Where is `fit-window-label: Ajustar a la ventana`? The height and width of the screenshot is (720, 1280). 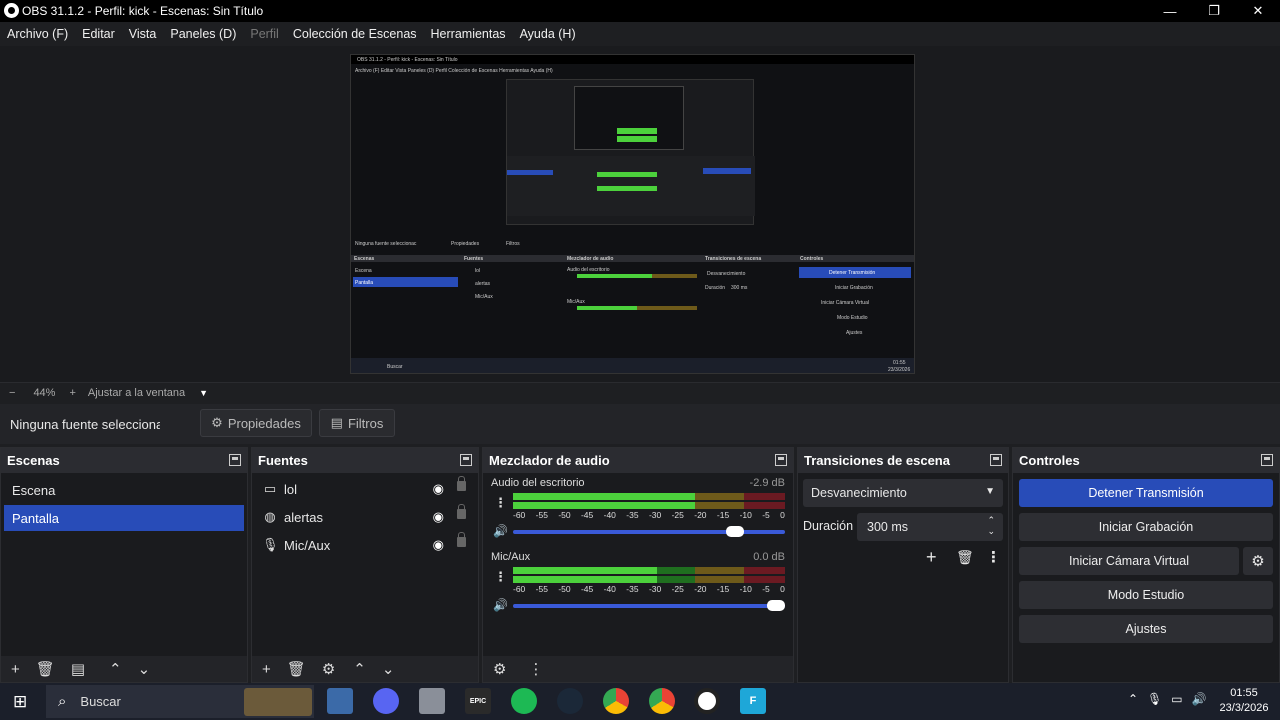
fit-window-label: Ajustar a la ventana is located at coordinates (136, 393).